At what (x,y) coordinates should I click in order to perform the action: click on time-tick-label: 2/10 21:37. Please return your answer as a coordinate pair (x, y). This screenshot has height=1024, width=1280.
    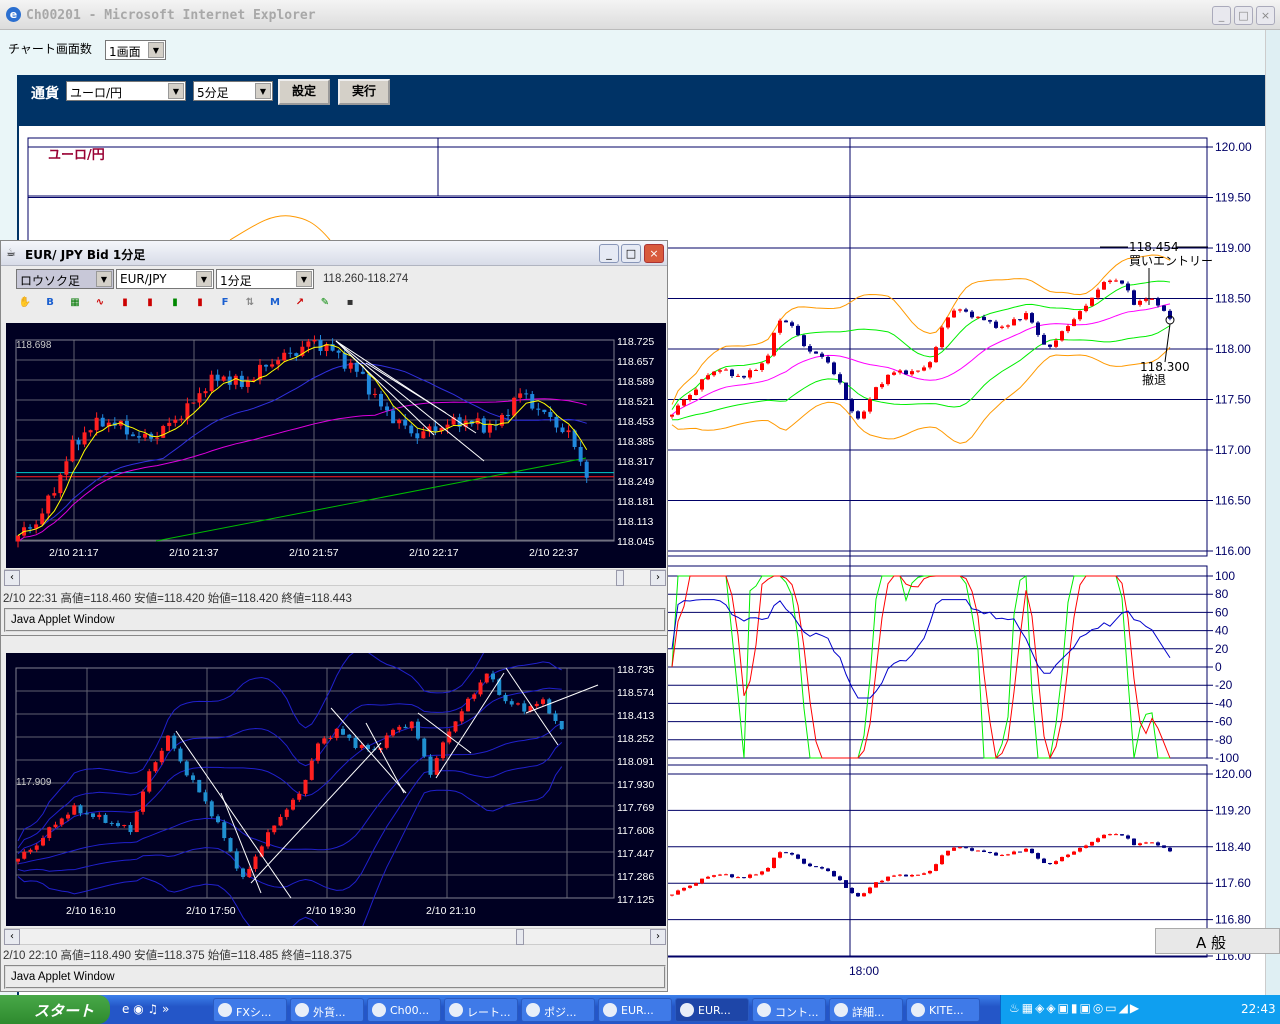
    Looking at the image, I should click on (194, 553).